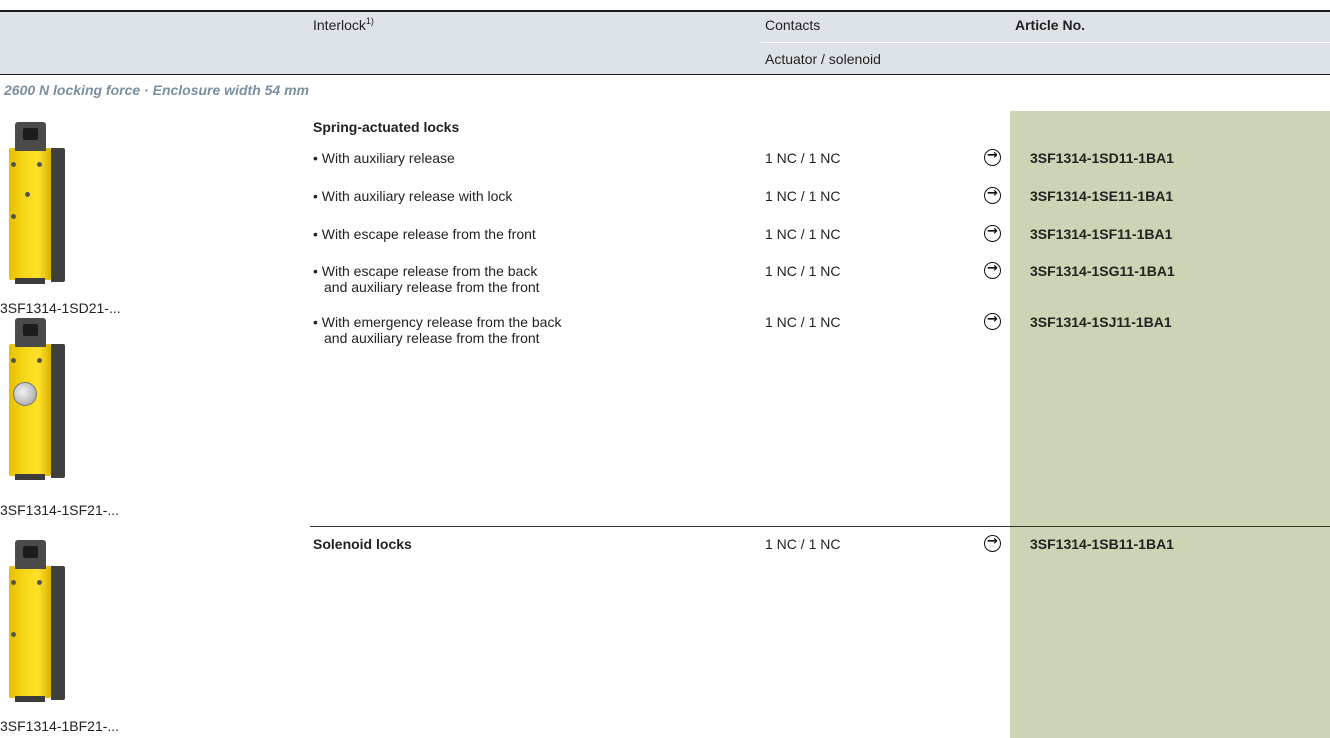  Describe the element at coordinates (369, 21) in the screenshot. I see `footnote-marker: 1)` at that location.